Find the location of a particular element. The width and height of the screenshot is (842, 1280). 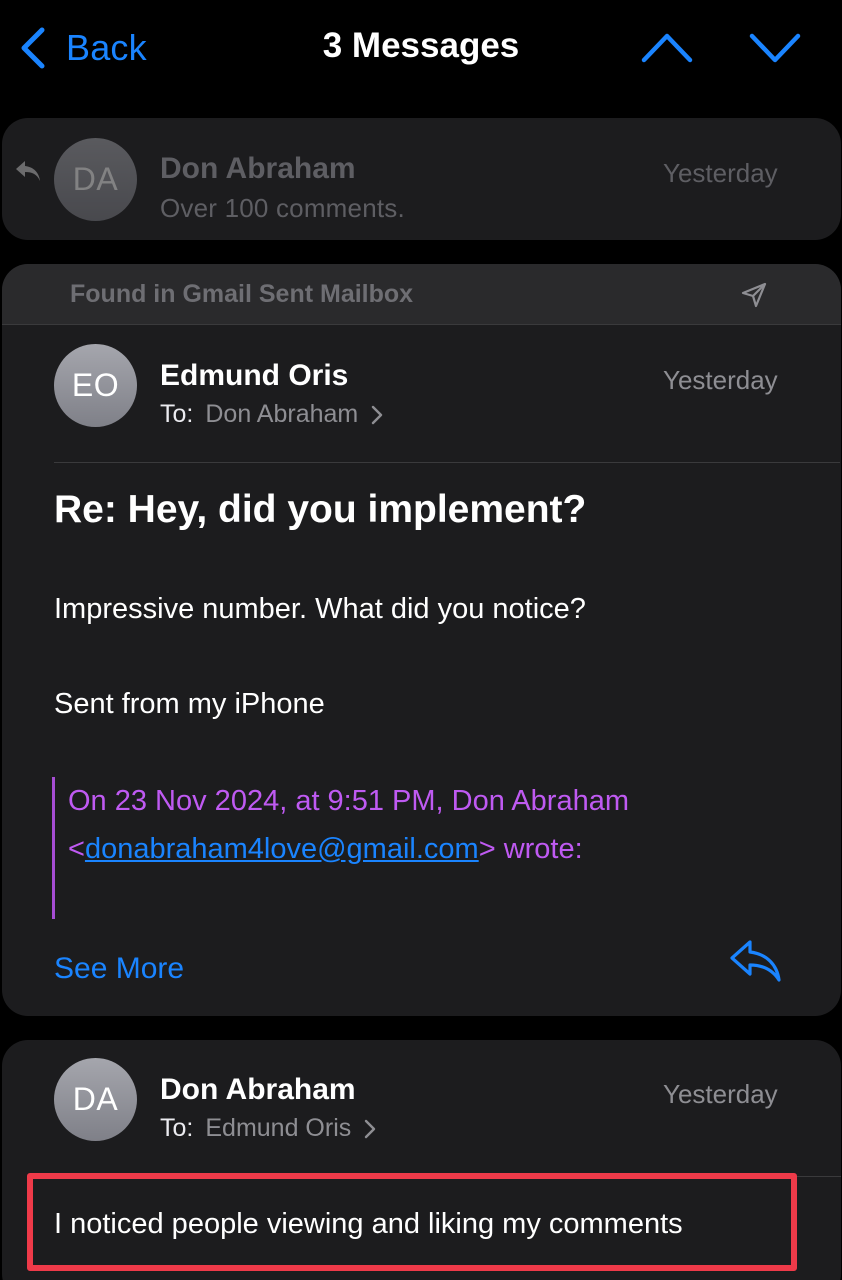

paper-plane-icon is located at coordinates (754, 295).